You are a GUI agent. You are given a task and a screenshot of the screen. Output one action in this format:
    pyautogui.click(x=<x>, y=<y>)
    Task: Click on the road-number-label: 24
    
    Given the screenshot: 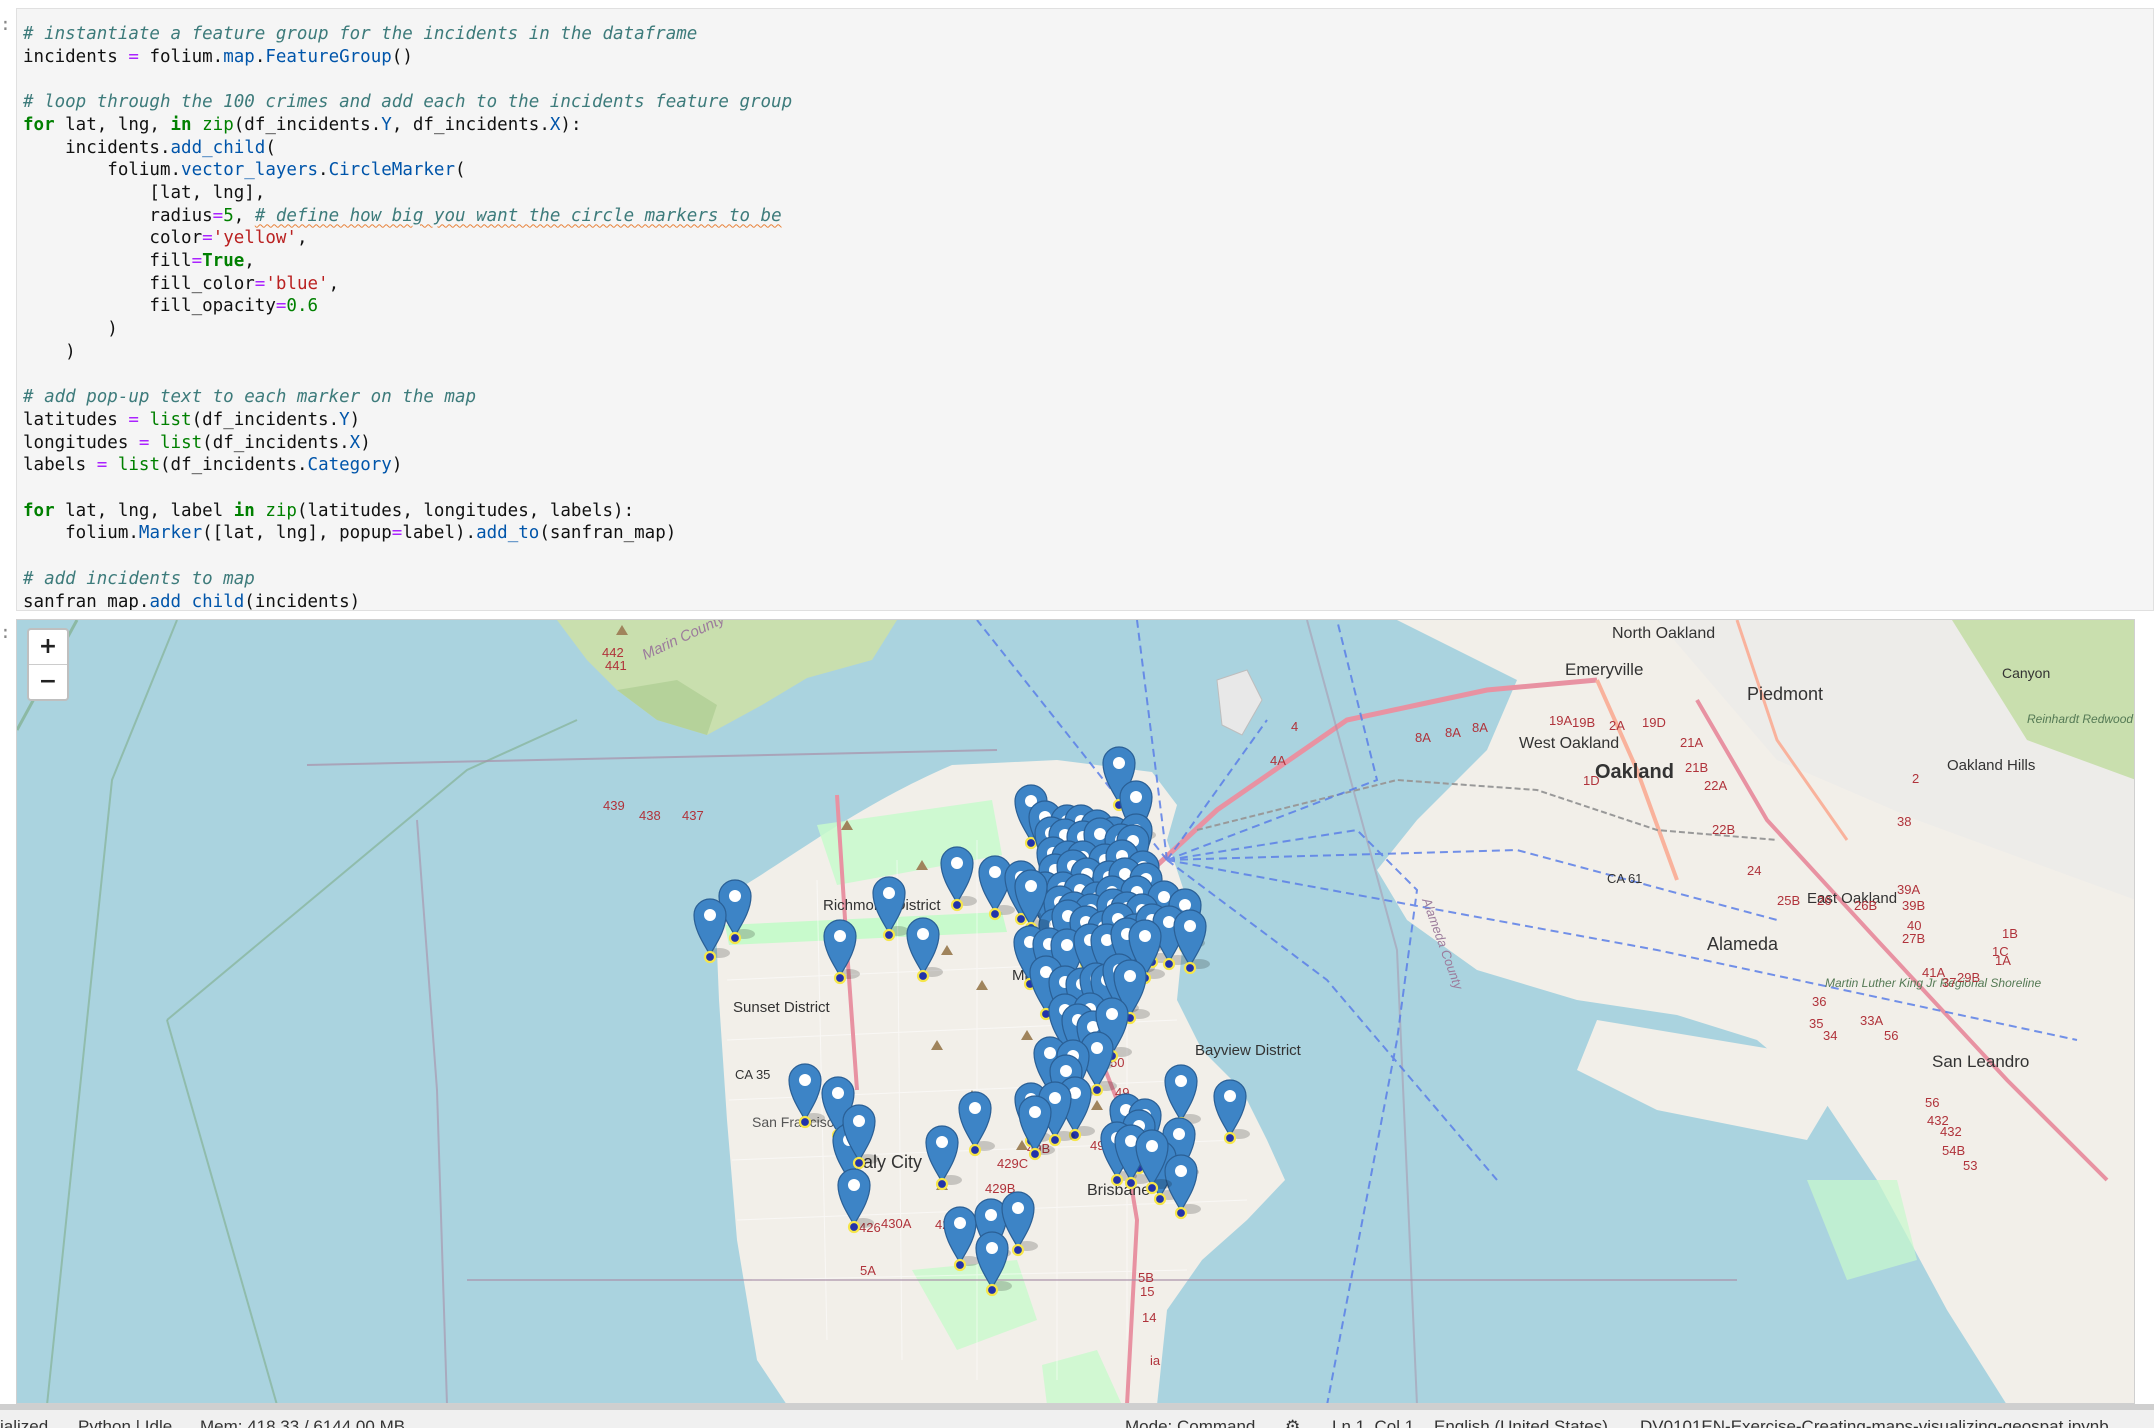 What is the action you would take?
    pyautogui.click(x=1754, y=870)
    